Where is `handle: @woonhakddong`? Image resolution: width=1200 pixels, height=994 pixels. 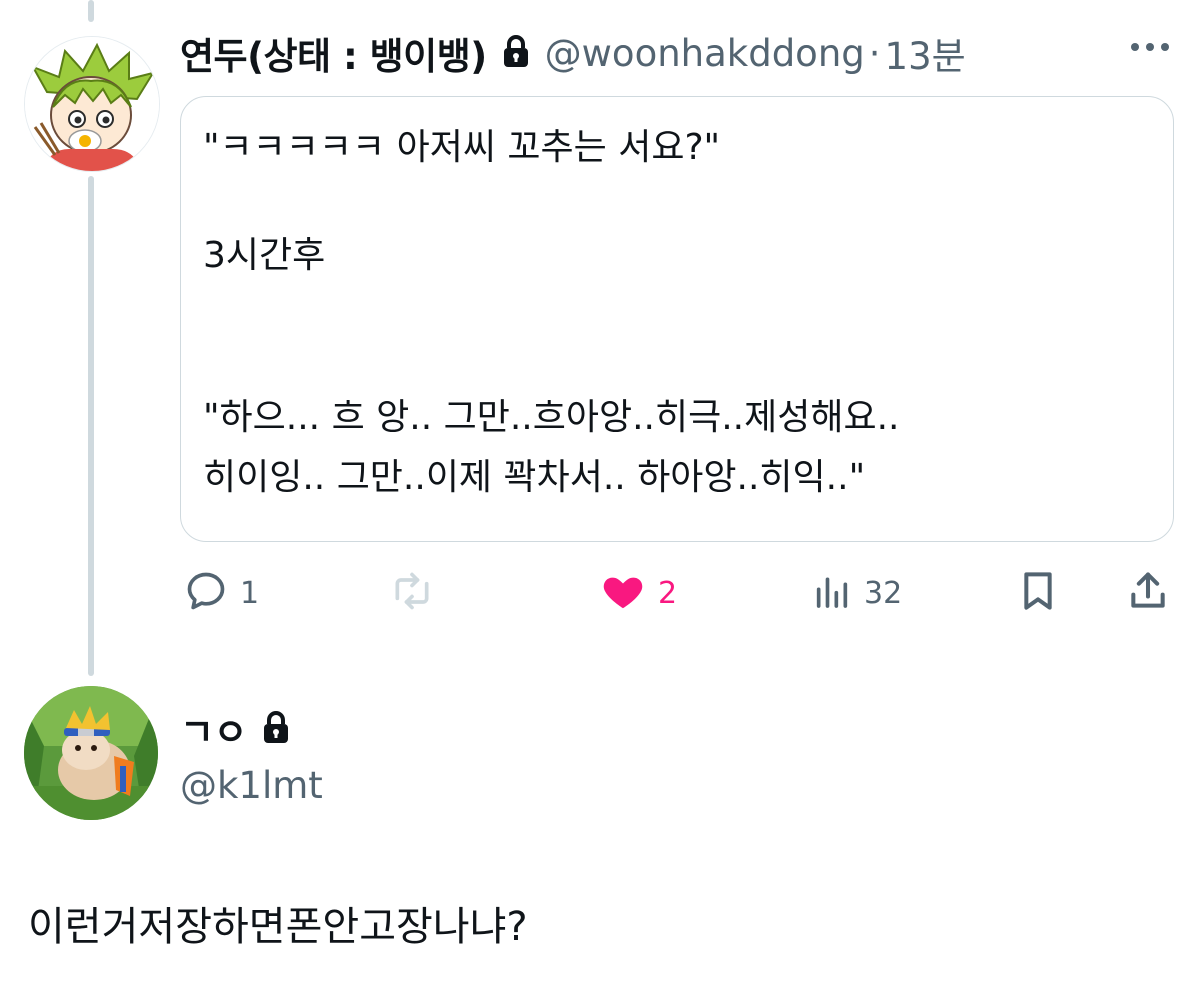 handle: @woonhakddong is located at coordinates (705, 53).